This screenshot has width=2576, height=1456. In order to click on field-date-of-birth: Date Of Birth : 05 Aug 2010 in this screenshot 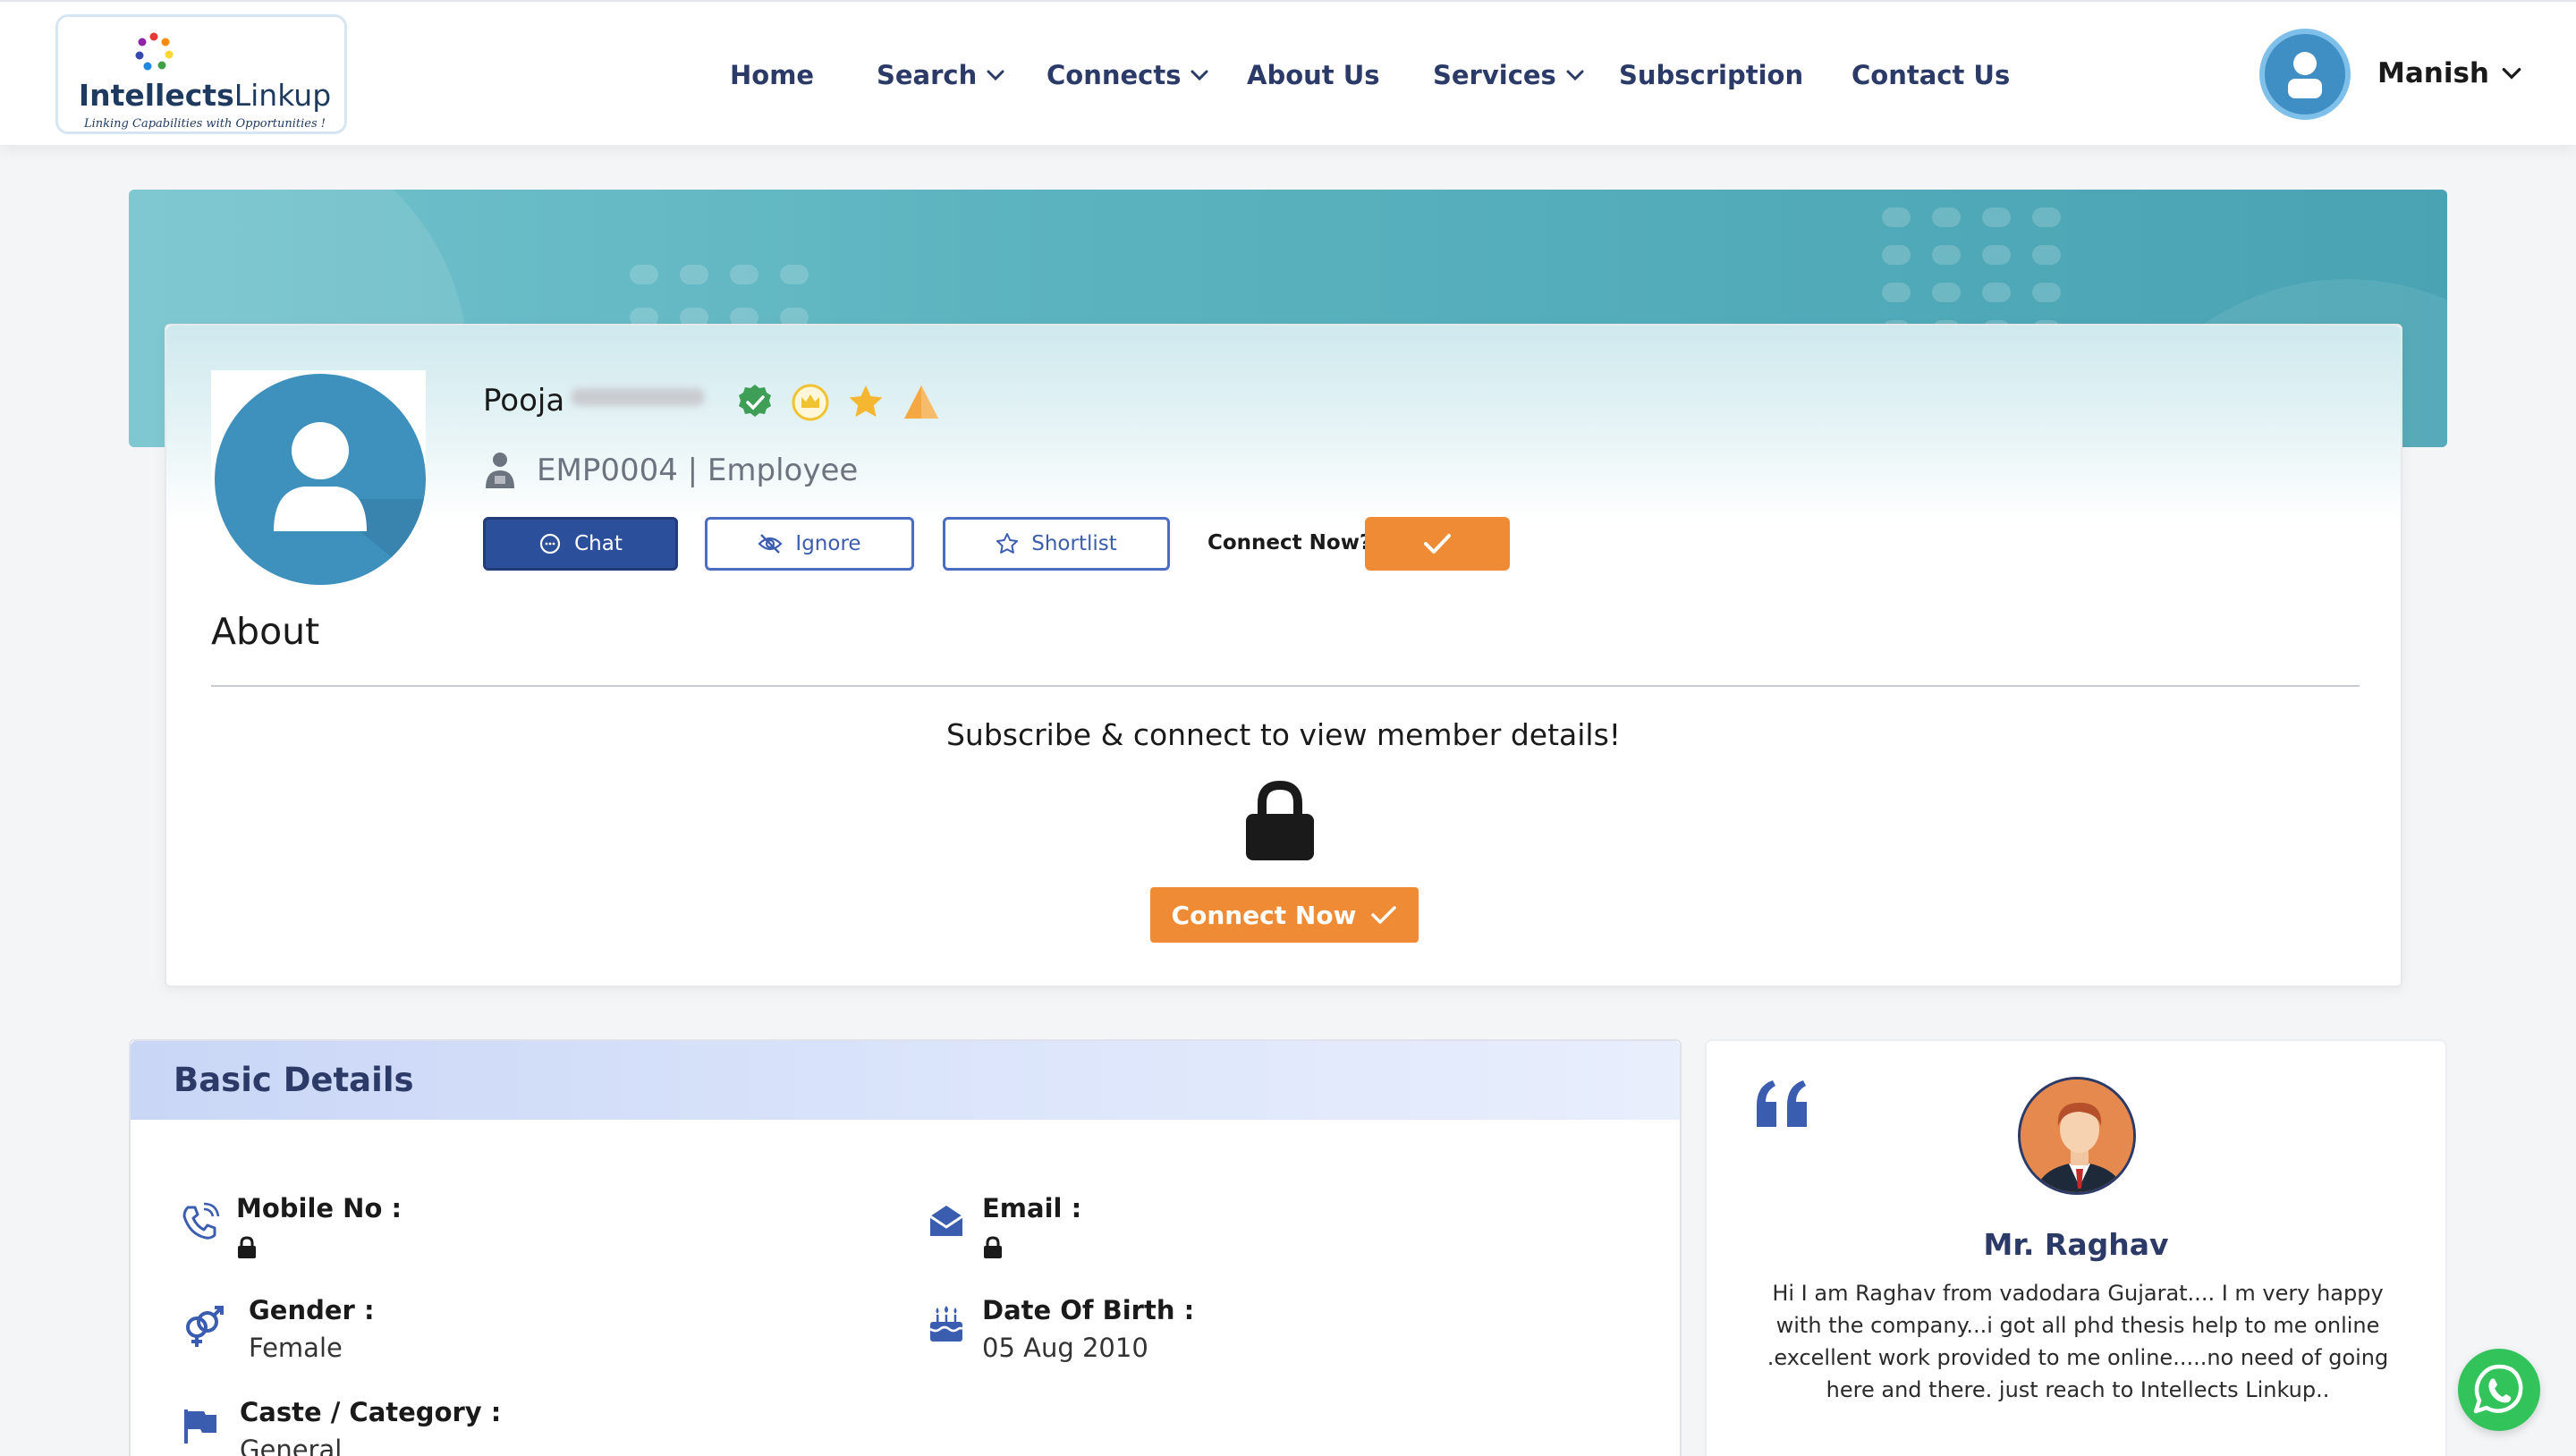, I will do `click(1240, 1331)`.